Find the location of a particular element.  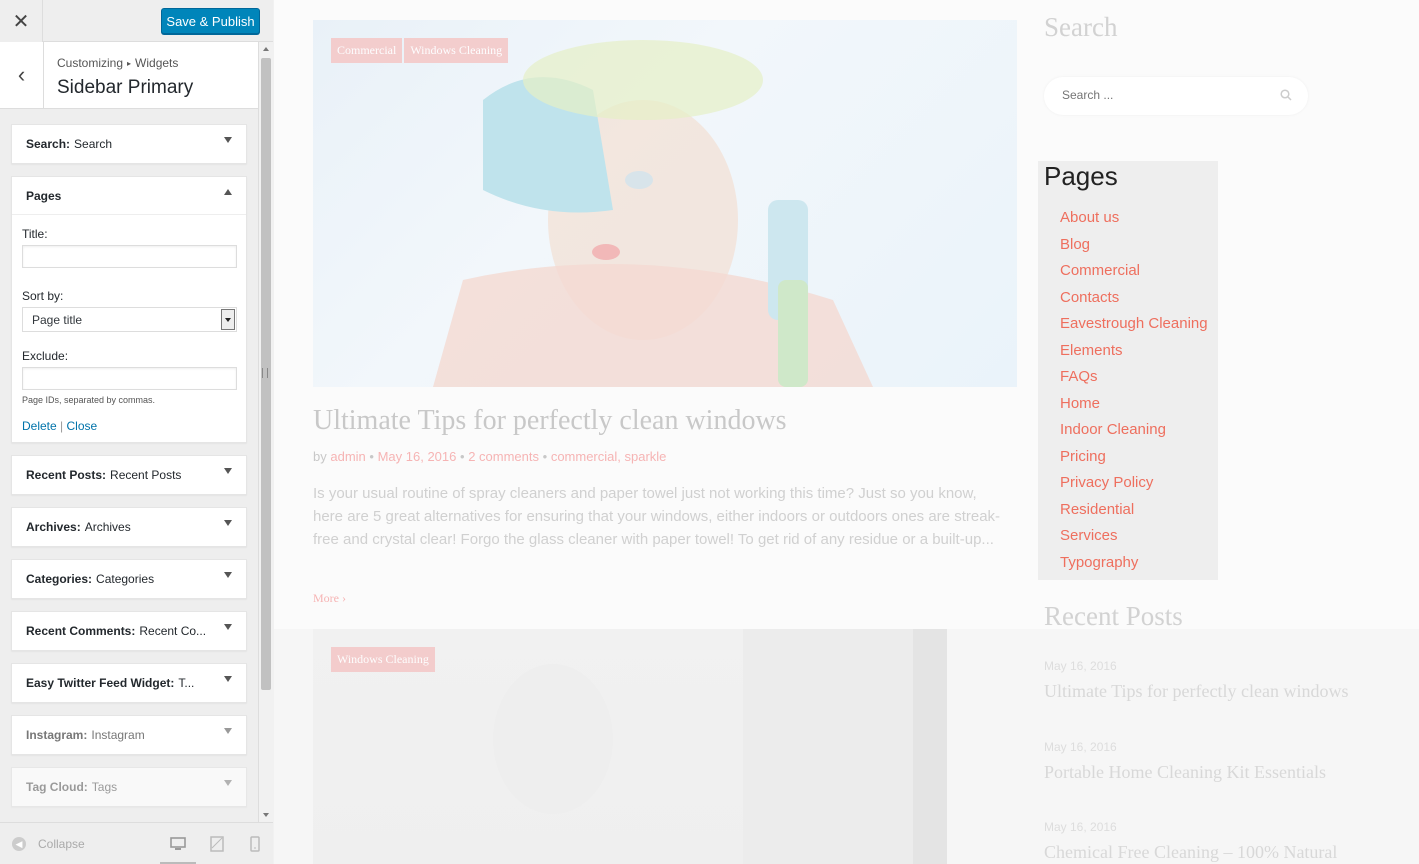

meta-categories: commercial, sparkle is located at coordinates (609, 456).